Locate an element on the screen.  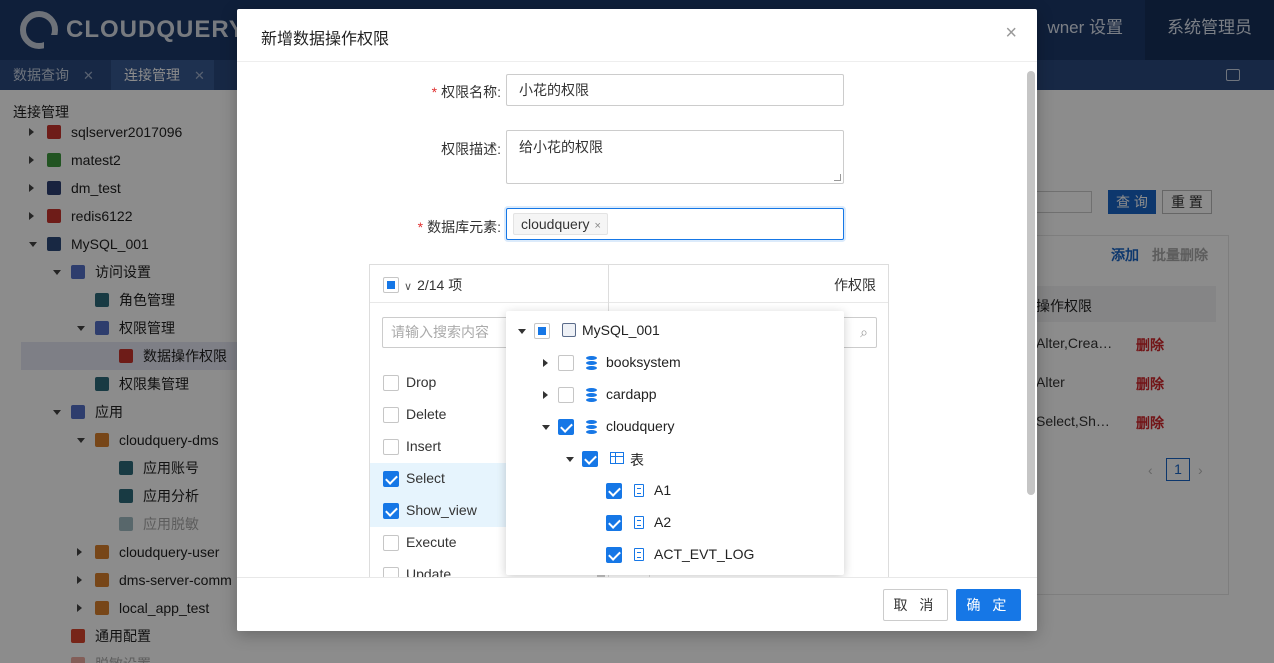
chevron-down-icon: ∨ is located at coordinates (408, 287).